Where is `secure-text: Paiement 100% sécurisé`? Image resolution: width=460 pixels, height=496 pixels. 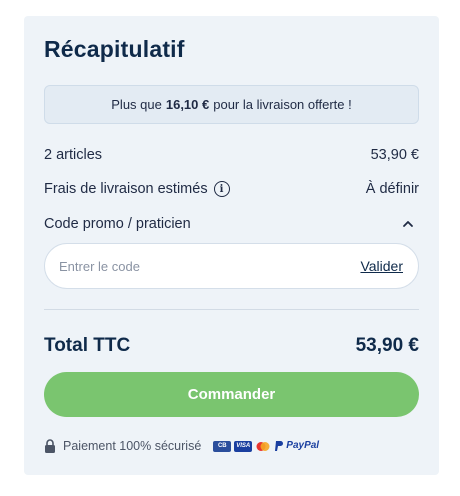
secure-text: Paiement 100% sécurisé is located at coordinates (132, 446).